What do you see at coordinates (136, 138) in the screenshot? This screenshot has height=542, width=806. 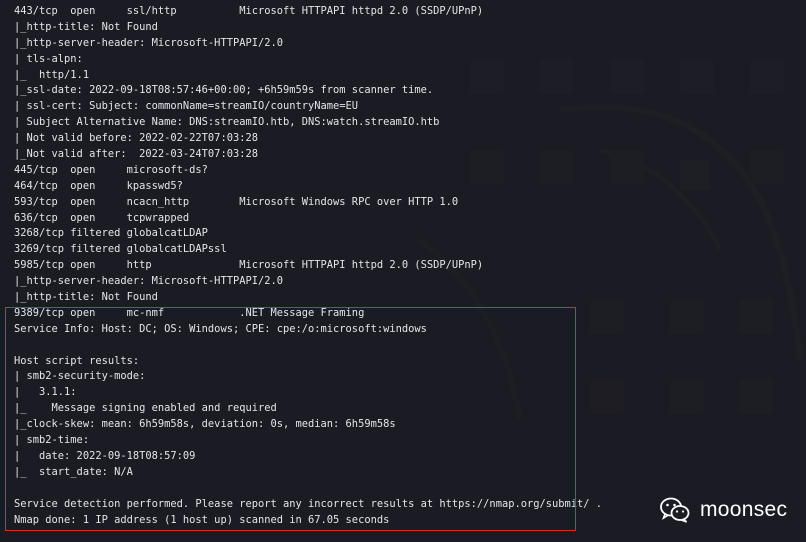 I see `terminal-line: | Not valid before: 2022-02-22T07:03:28` at bounding box center [136, 138].